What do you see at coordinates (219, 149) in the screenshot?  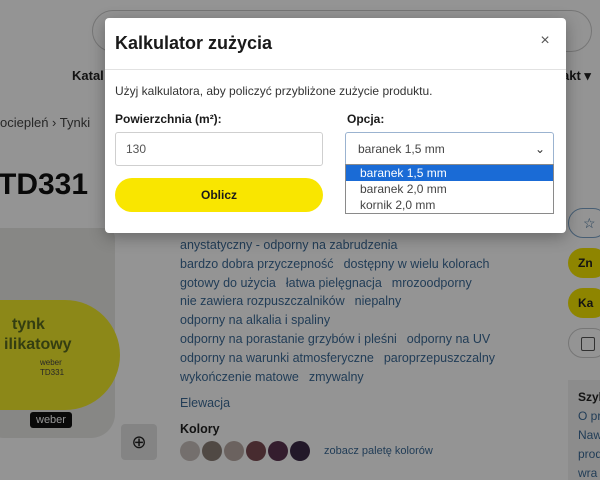 I see `area-input: 130` at bounding box center [219, 149].